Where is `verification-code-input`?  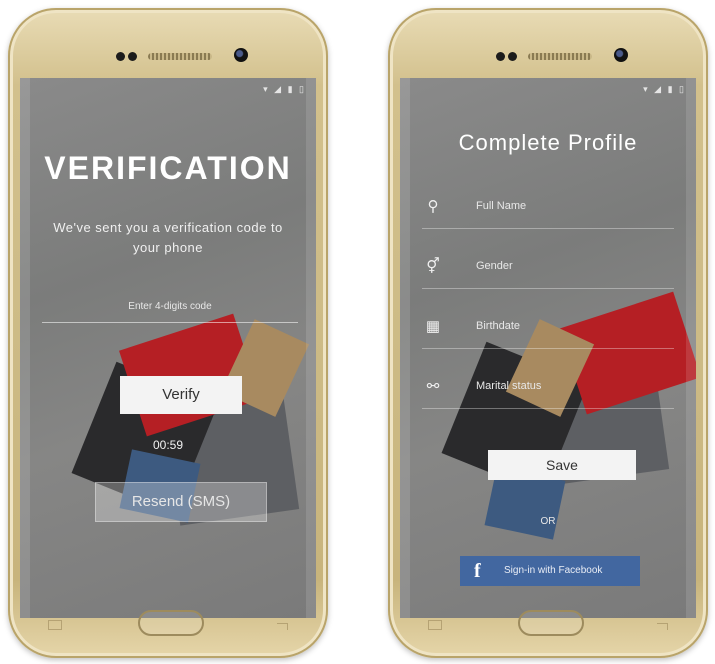
verification-code-input is located at coordinates (170, 306).